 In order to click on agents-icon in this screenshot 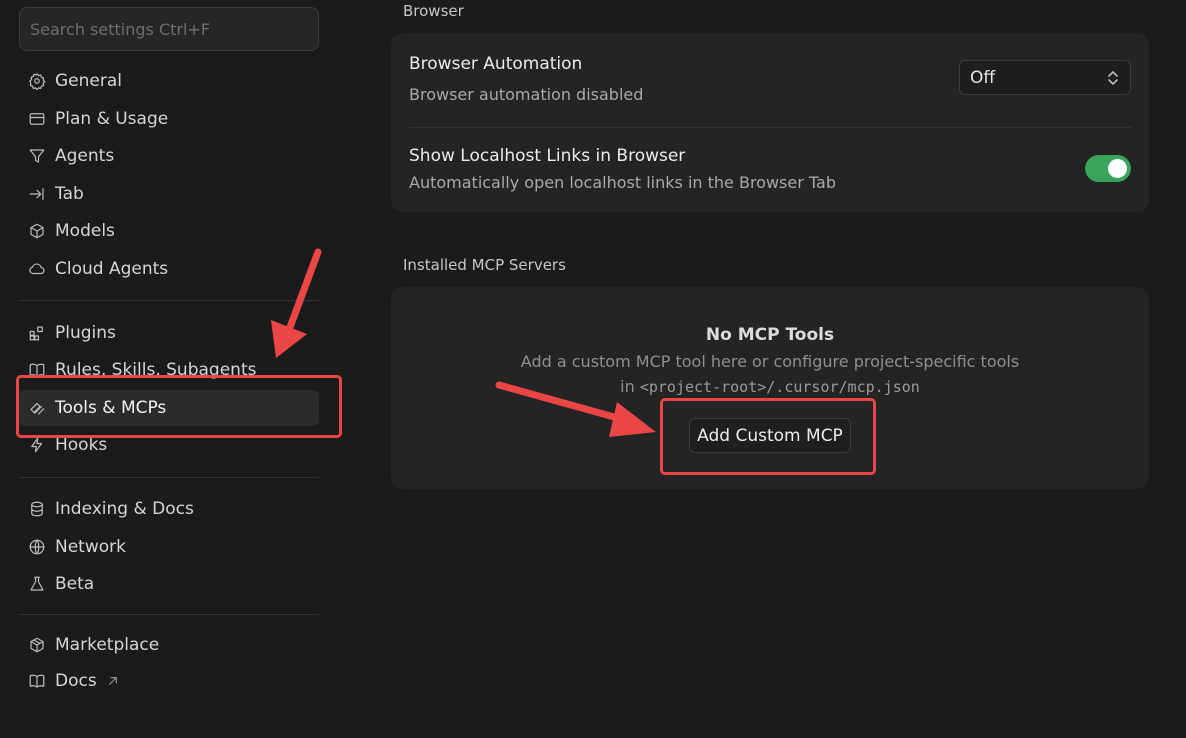, I will do `click(37, 156)`.